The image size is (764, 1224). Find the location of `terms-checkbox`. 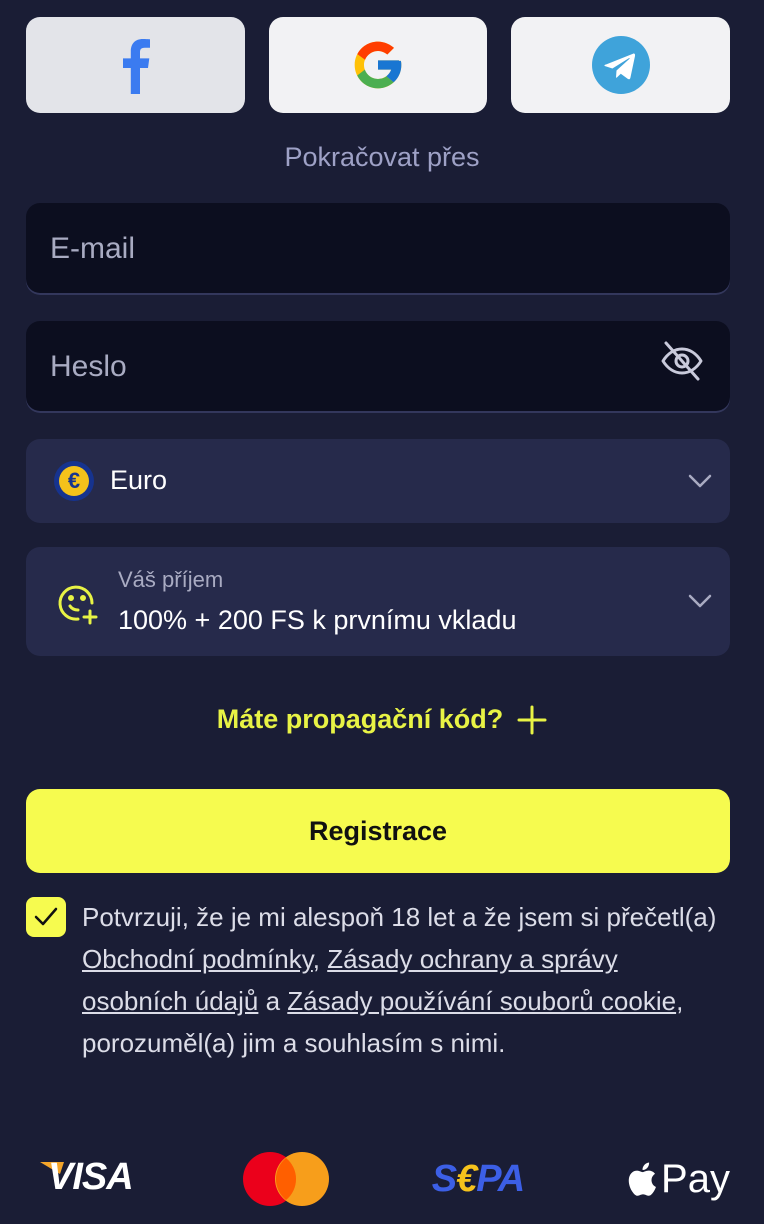

terms-checkbox is located at coordinates (46, 917).